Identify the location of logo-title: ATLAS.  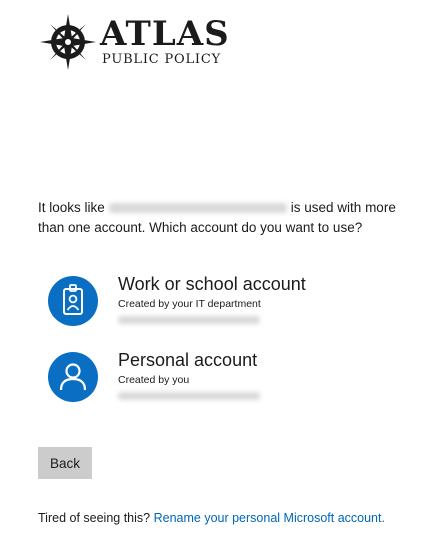
(165, 34).